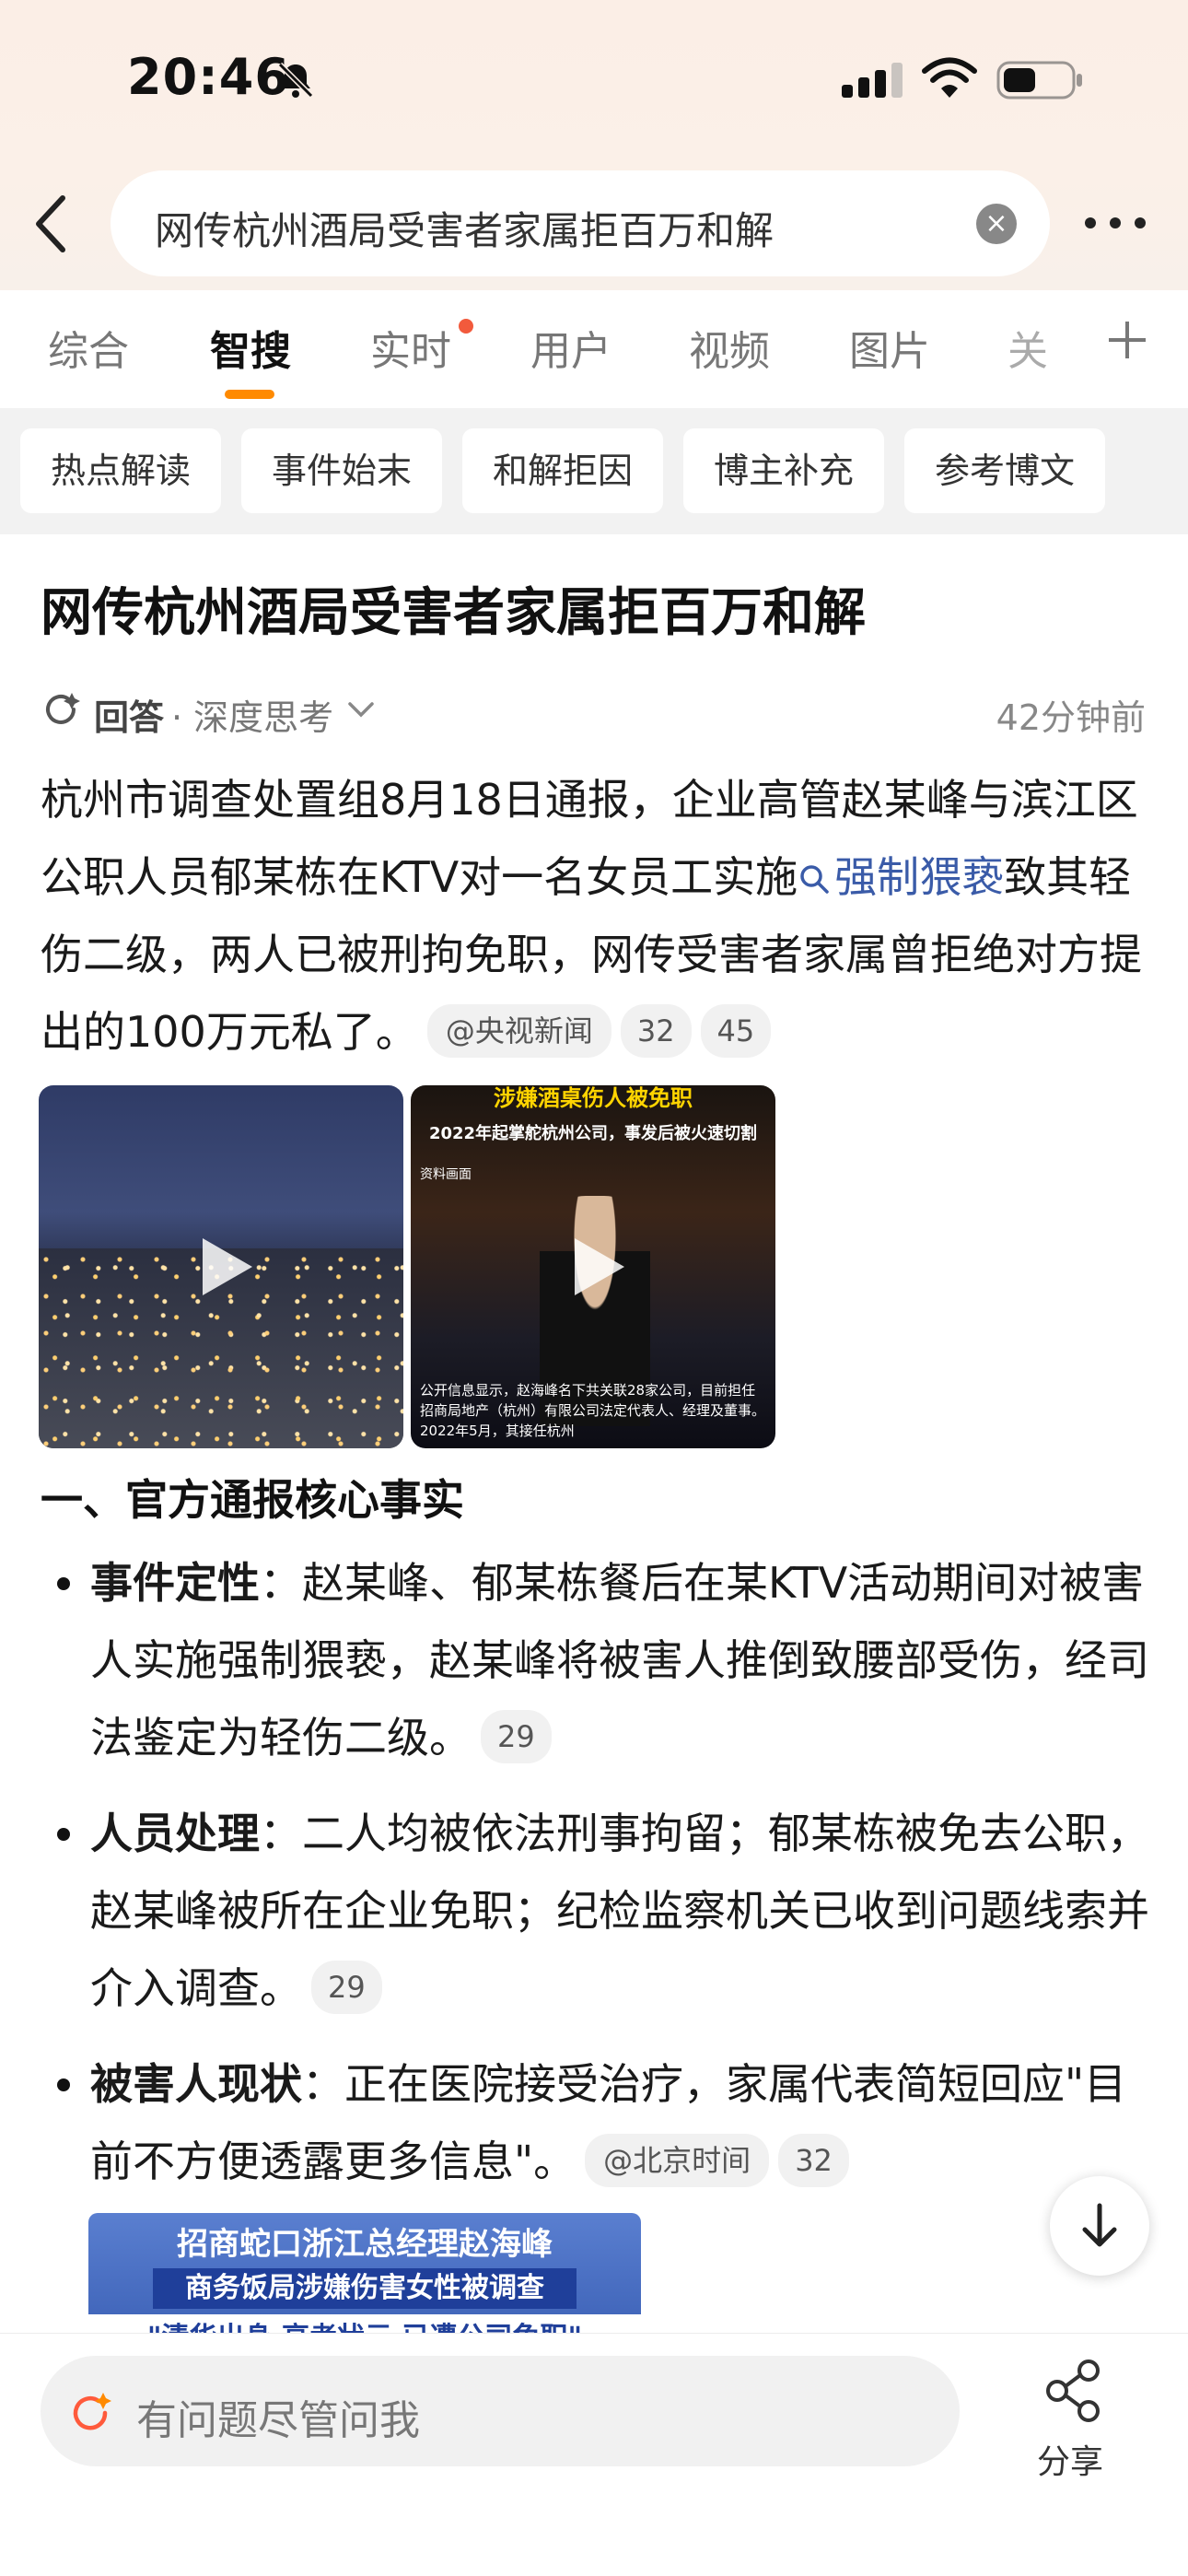  I want to click on share-label: 分享, so click(1070, 2459).